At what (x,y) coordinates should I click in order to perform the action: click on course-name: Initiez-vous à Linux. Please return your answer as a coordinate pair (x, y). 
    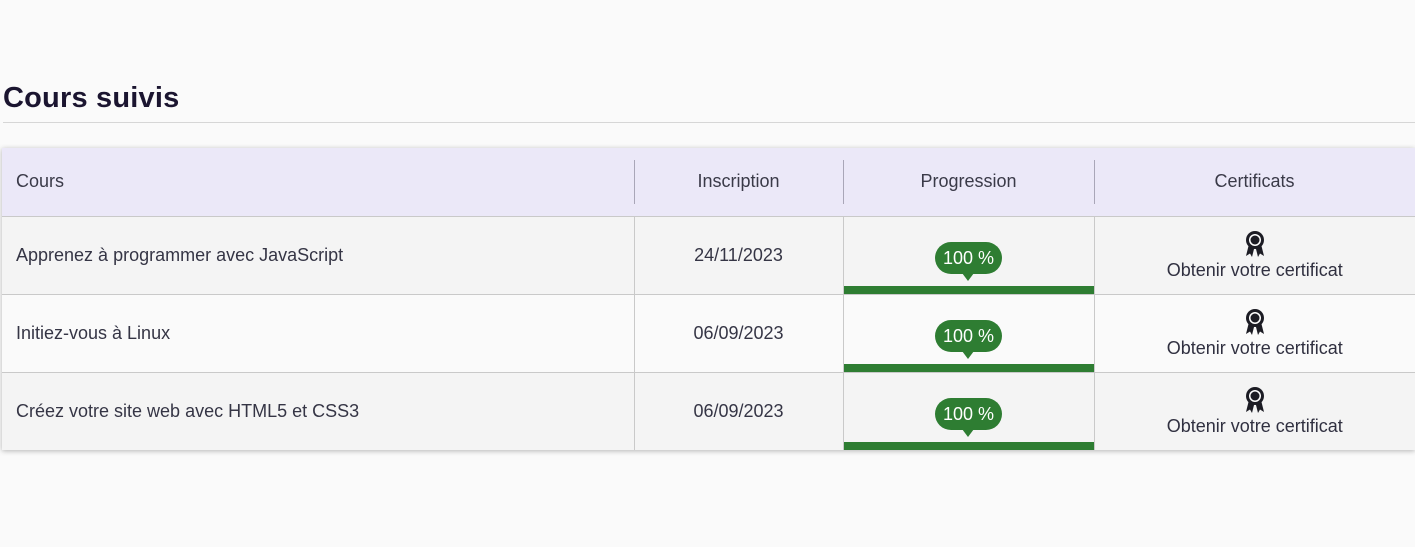
    Looking at the image, I should click on (318, 333).